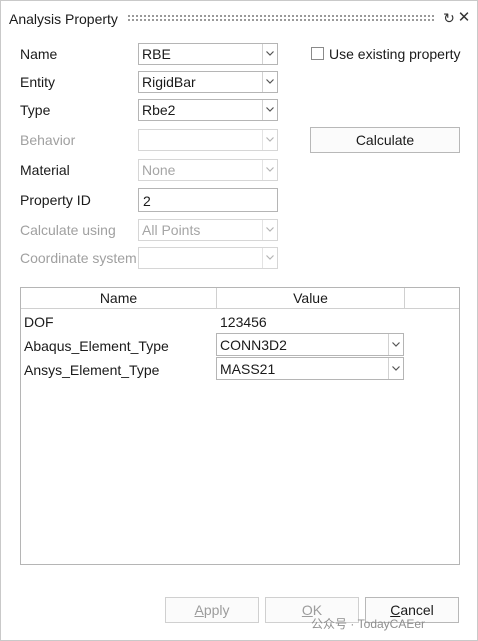  What do you see at coordinates (147, 201) in the screenshot?
I see `property-id-value: 2` at bounding box center [147, 201].